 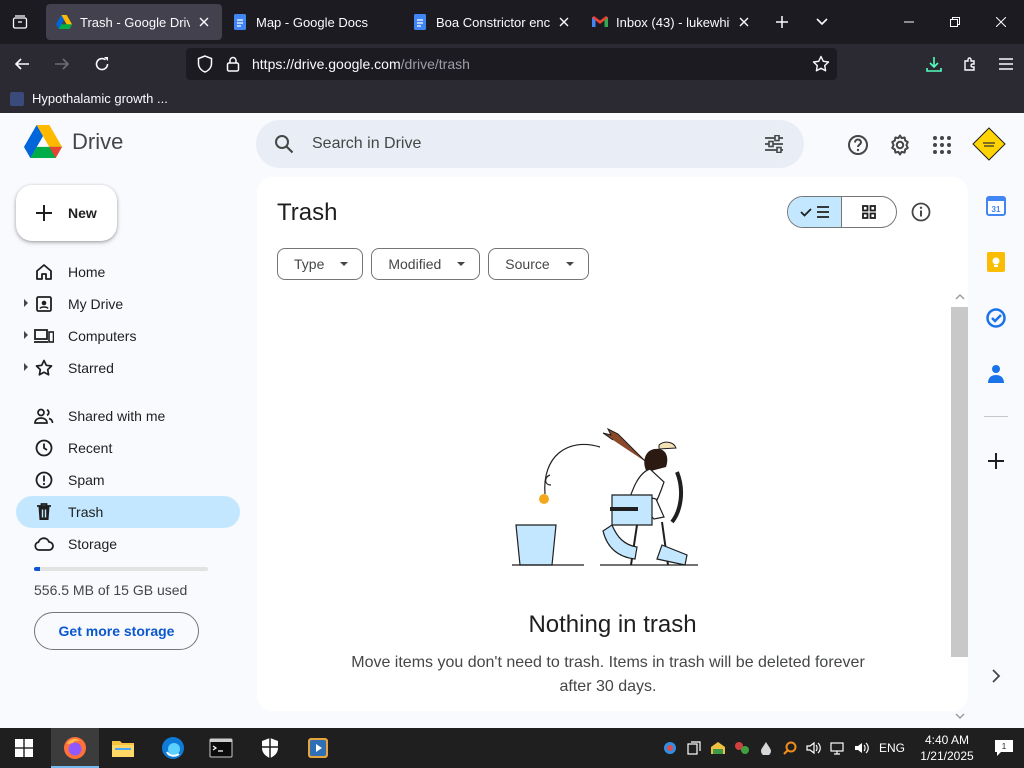 What do you see at coordinates (822, 22) in the screenshot?
I see `tab-menu-button` at bounding box center [822, 22].